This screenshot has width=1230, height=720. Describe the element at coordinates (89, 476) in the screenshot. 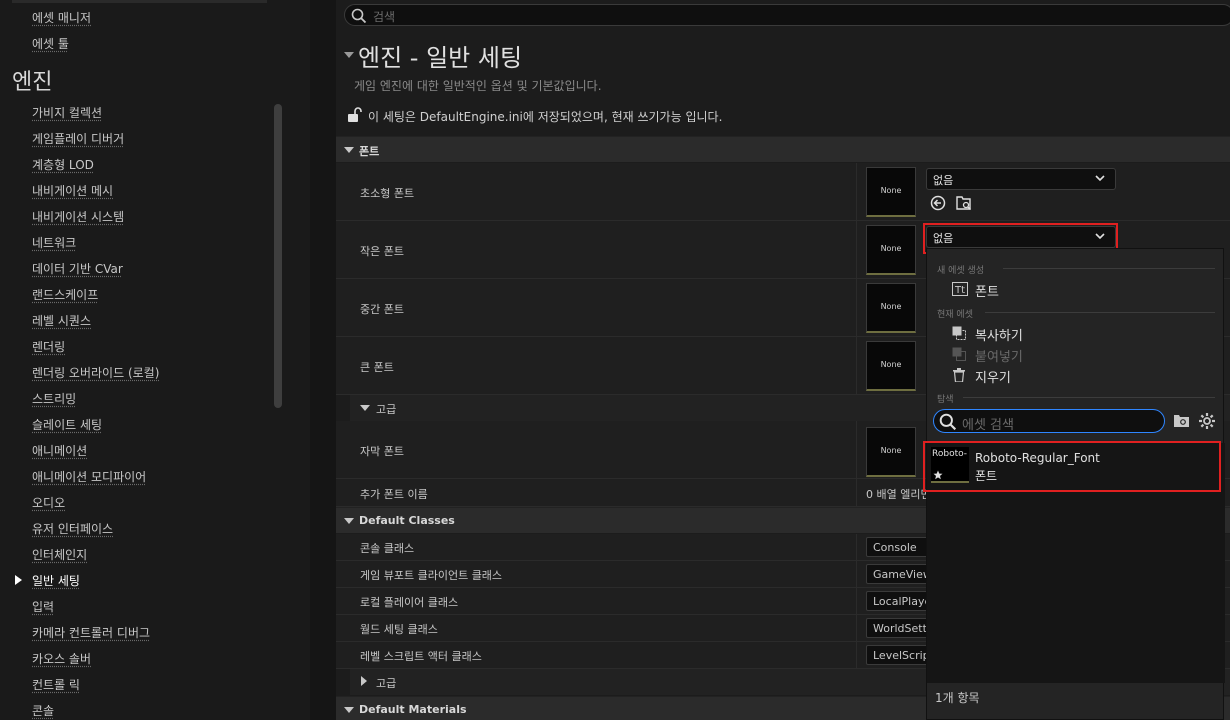

I see `sidebar-item: 애니메이션 모디파이어` at that location.